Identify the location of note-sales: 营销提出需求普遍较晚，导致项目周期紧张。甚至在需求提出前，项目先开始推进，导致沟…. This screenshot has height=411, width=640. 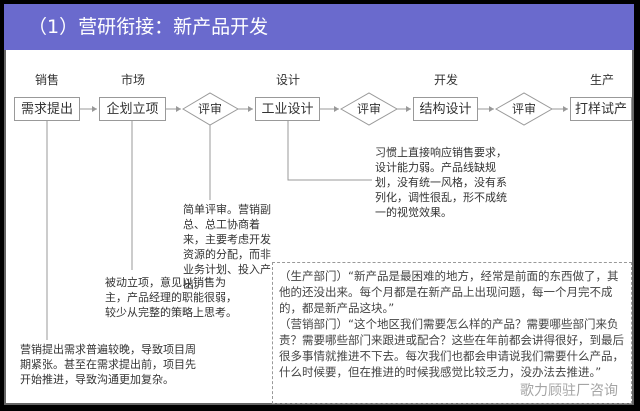
(108, 364).